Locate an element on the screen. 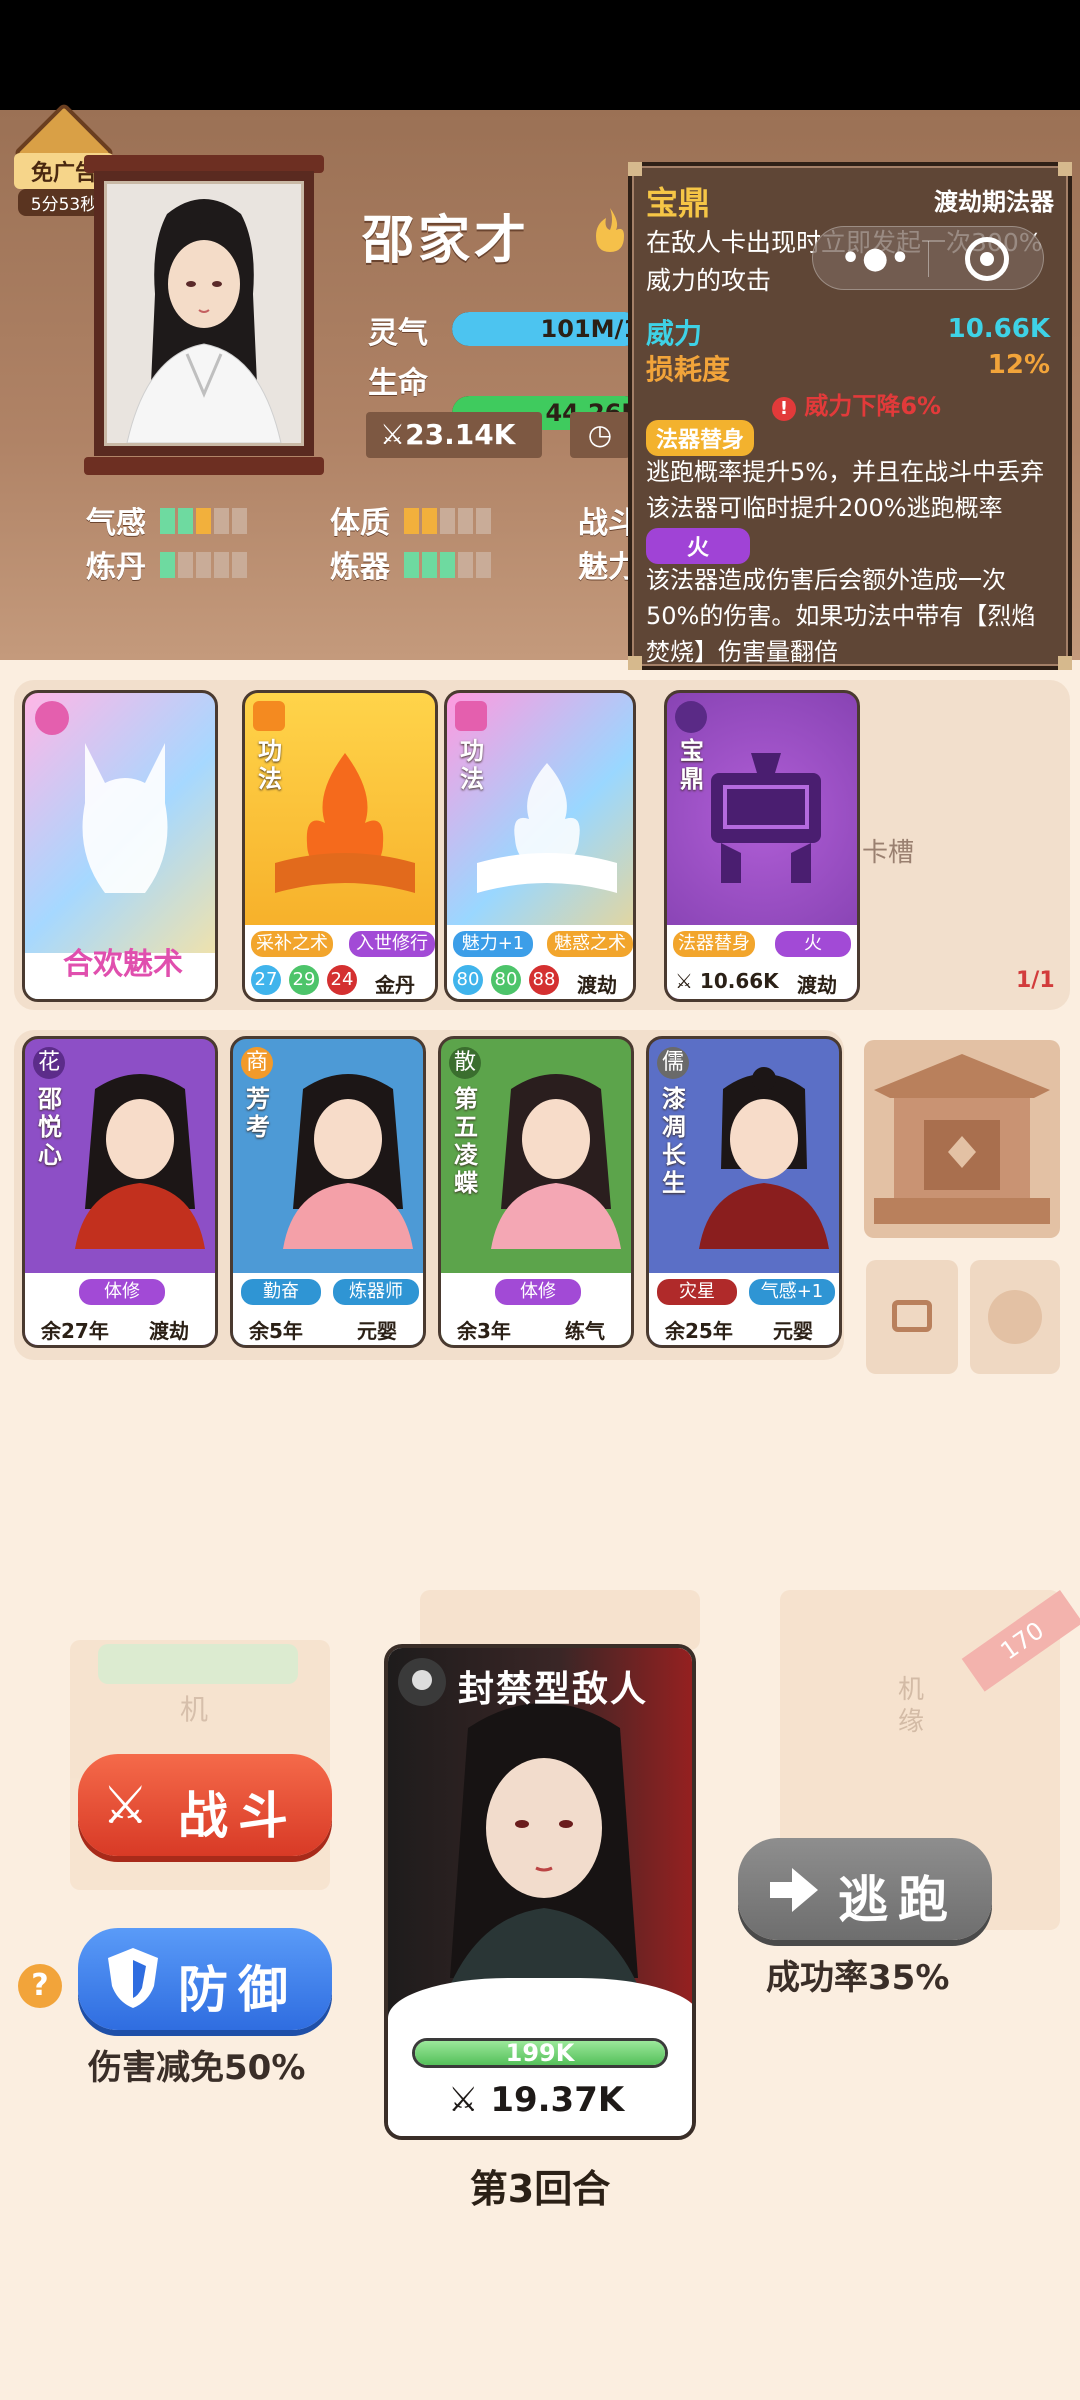 The height and width of the screenshot is (2400, 1080). attr-tizhi: 体质 is located at coordinates (412, 520).